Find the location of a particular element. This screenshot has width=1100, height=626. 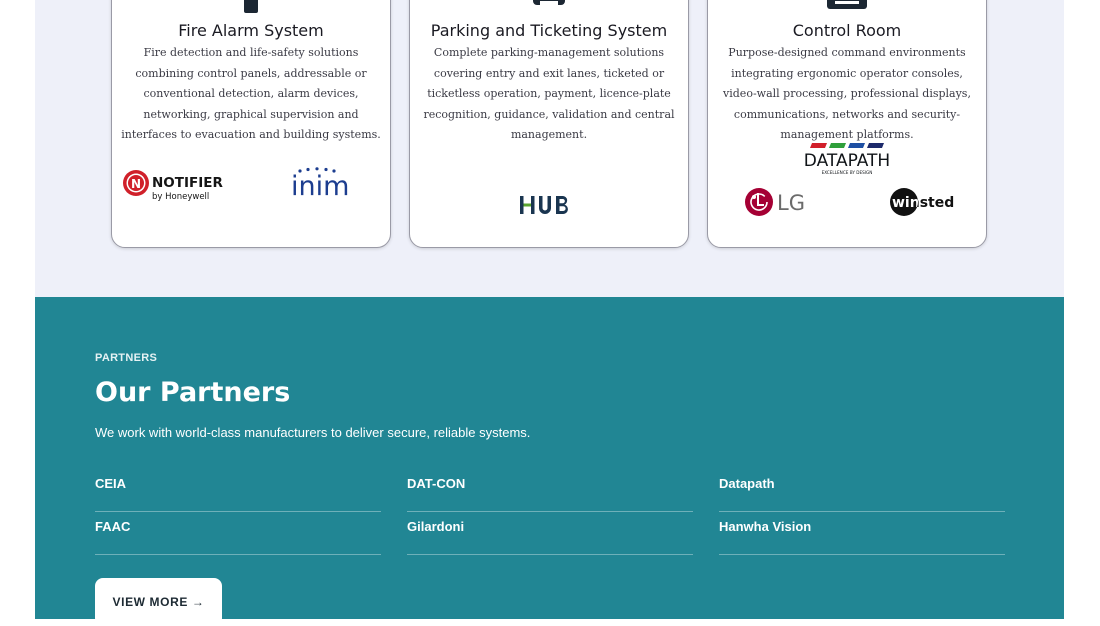

notifier-logo: N NOTIFIER by Honeywell is located at coordinates (182, 187).